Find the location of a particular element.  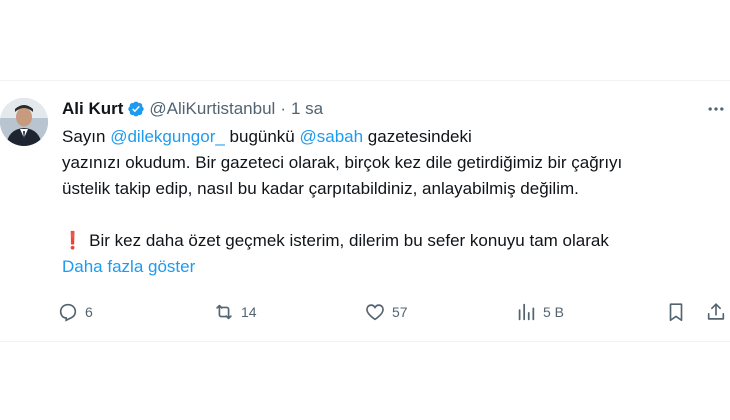

action-bar: 6 14 57 5 B is located at coordinates (392, 312).